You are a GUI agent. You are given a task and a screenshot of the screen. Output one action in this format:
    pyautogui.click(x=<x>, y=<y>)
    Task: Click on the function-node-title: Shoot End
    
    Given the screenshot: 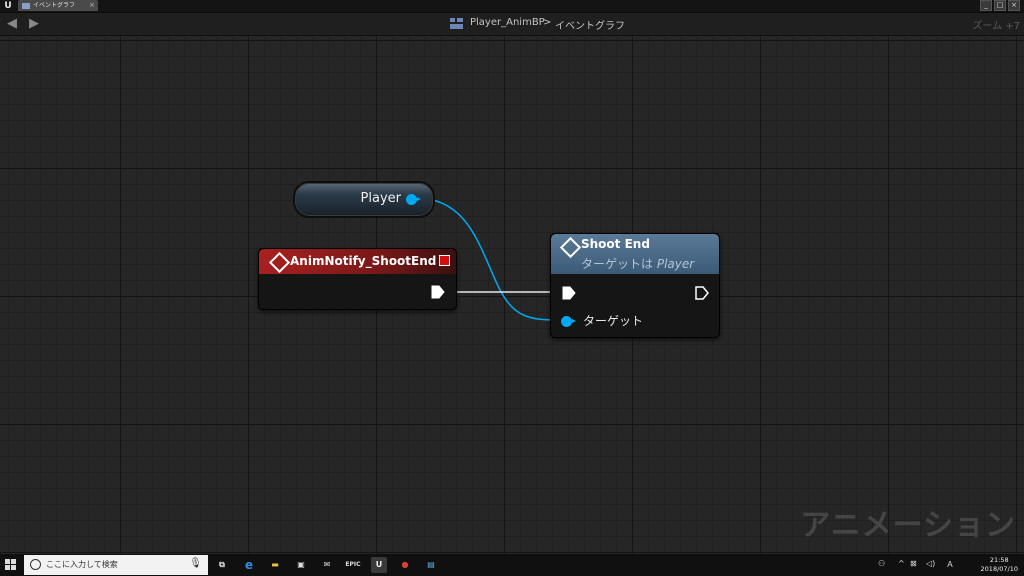 What is the action you would take?
    pyautogui.click(x=615, y=244)
    